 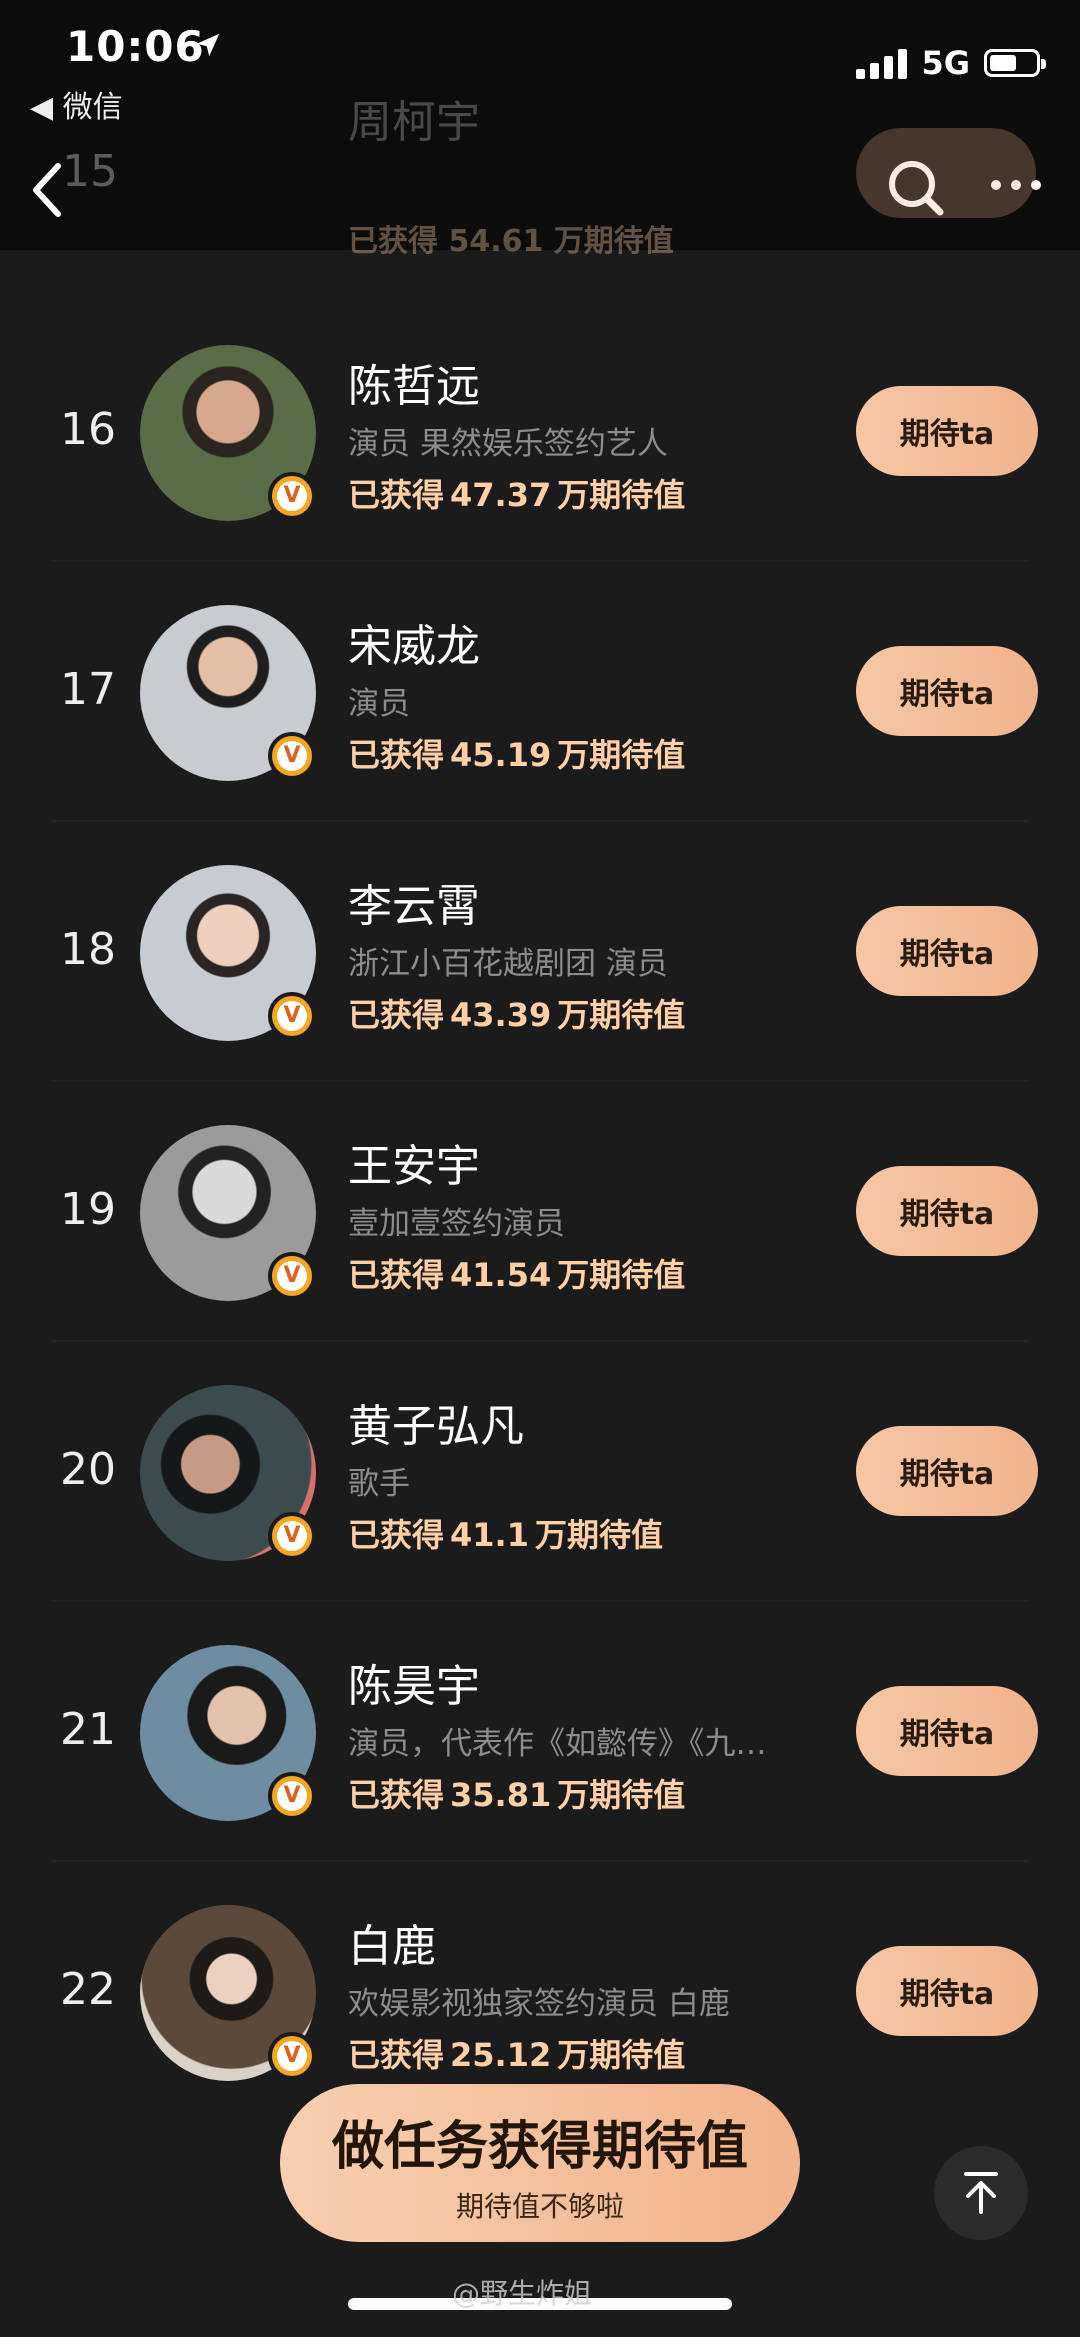 I want to click on rank-number: 19, so click(x=88, y=1209).